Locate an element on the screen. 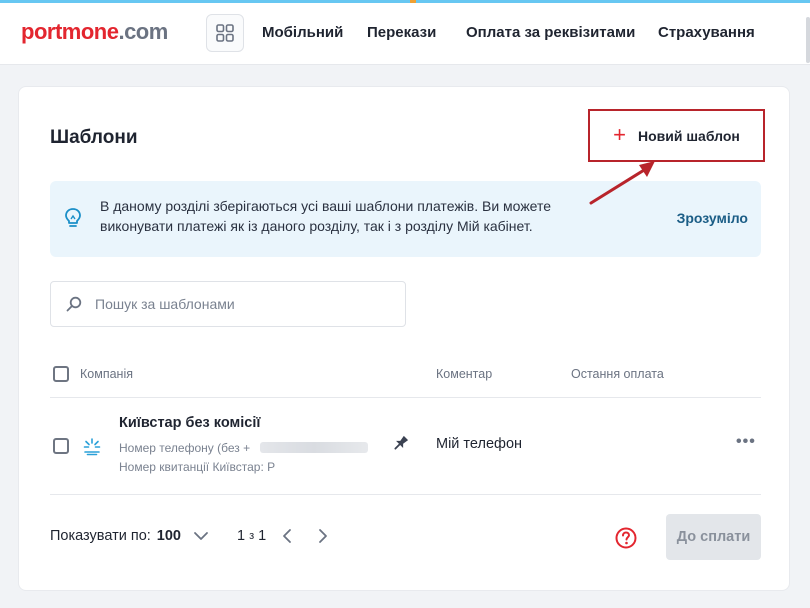  page-size-value: 100 is located at coordinates (169, 536).